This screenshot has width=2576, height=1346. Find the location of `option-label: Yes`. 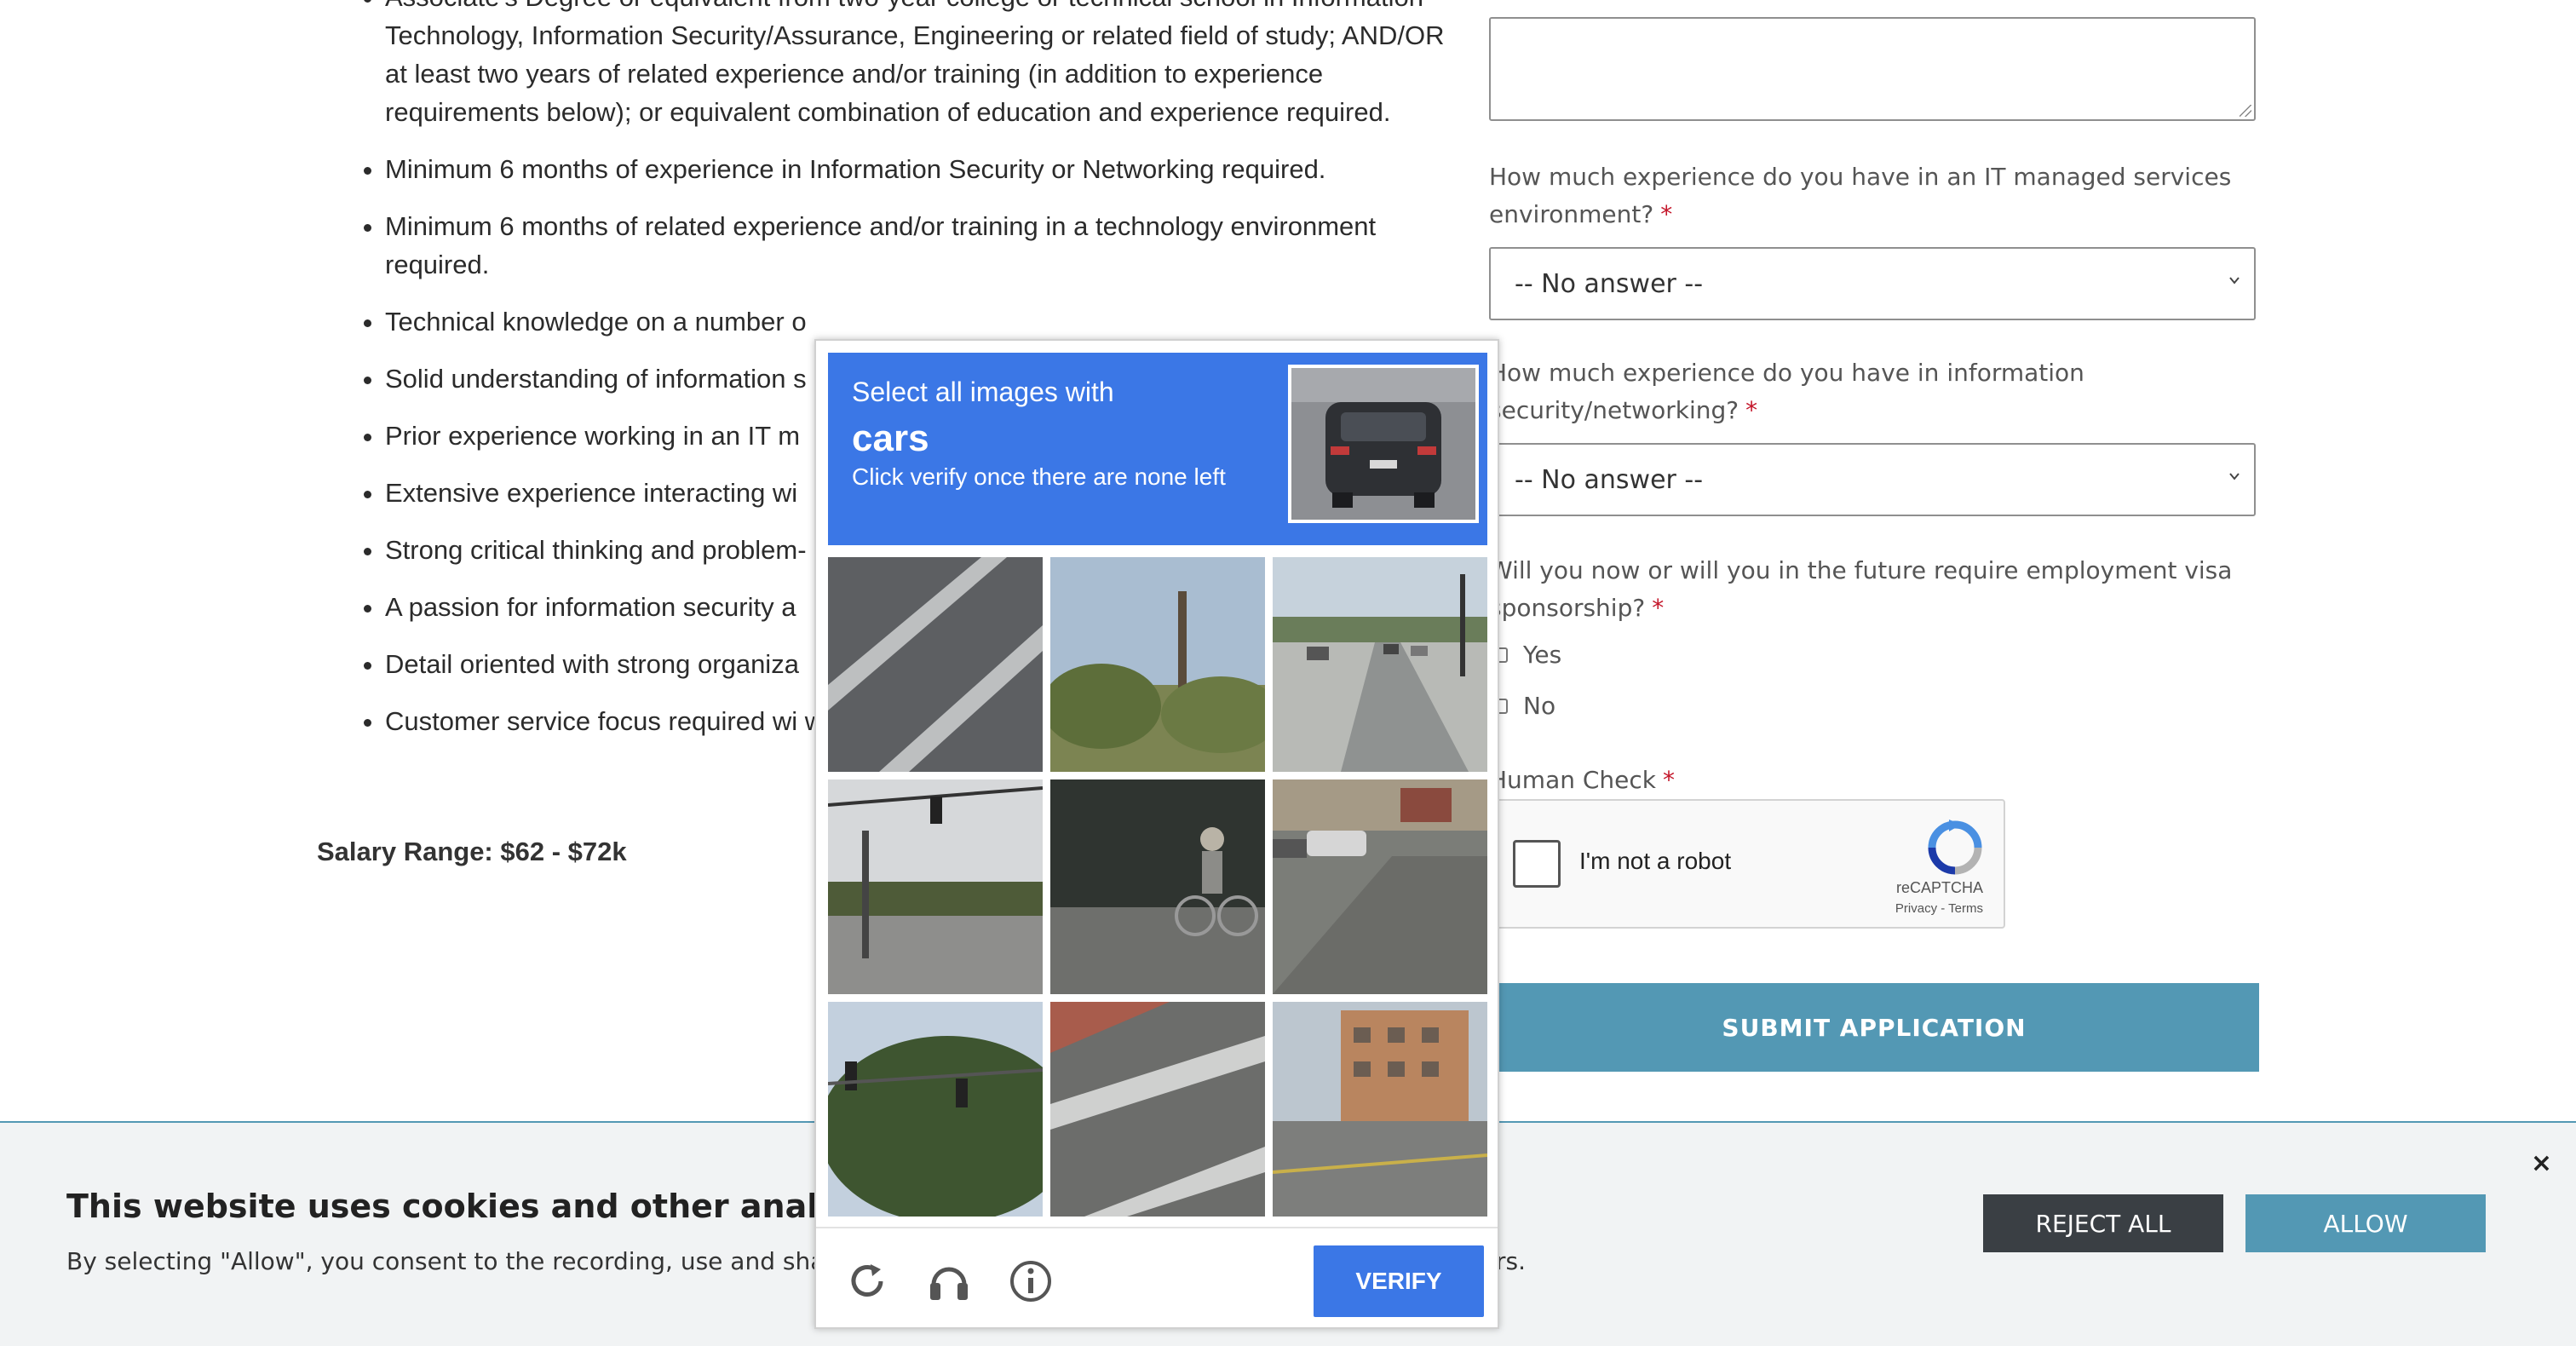

option-label: Yes is located at coordinates (1542, 655).